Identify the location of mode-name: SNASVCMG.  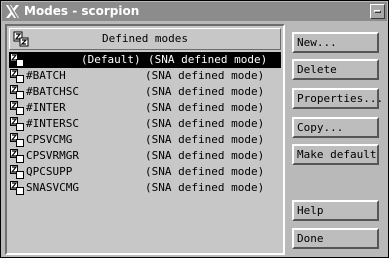
(52, 187).